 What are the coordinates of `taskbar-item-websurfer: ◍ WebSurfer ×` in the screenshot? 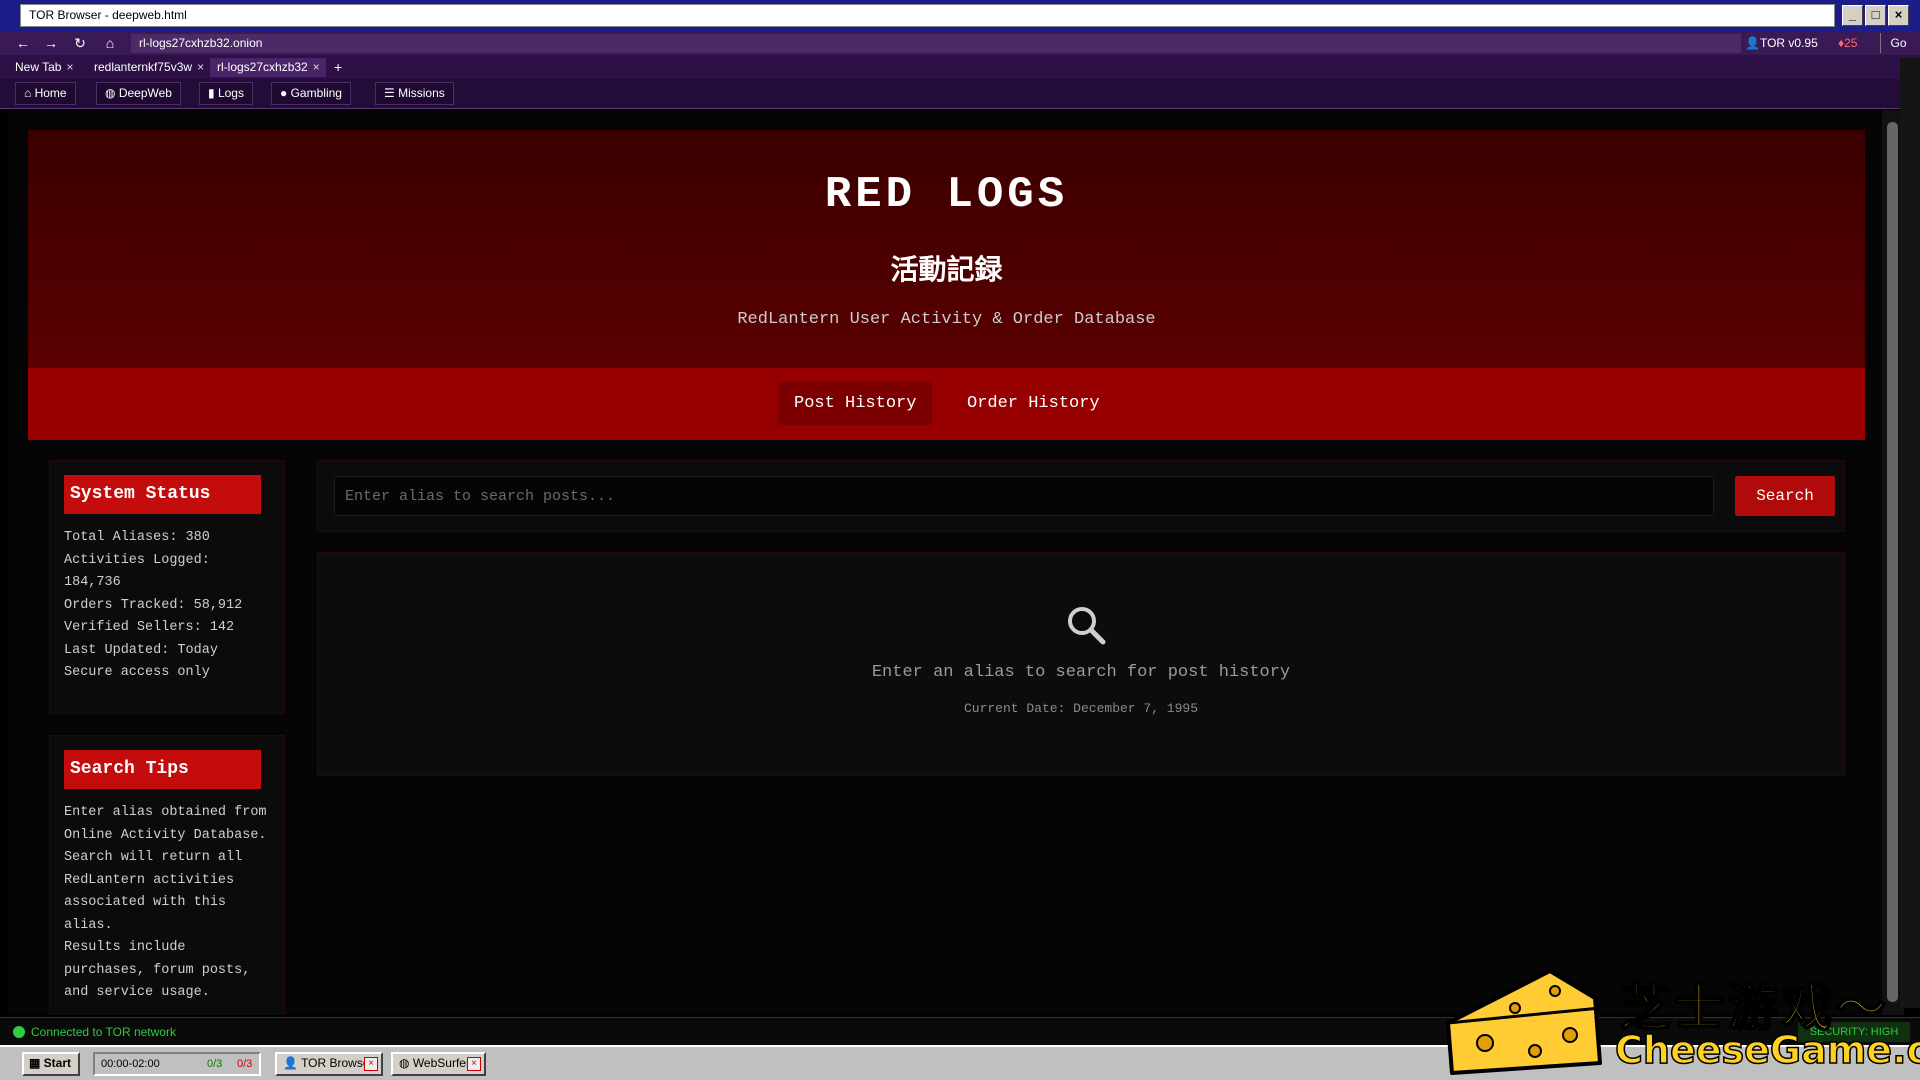 It's located at (438, 1064).